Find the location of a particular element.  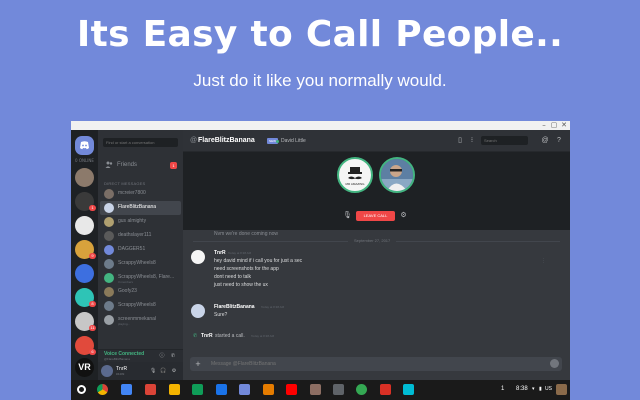

upload-plus-icon: + is located at coordinates (198, 364).